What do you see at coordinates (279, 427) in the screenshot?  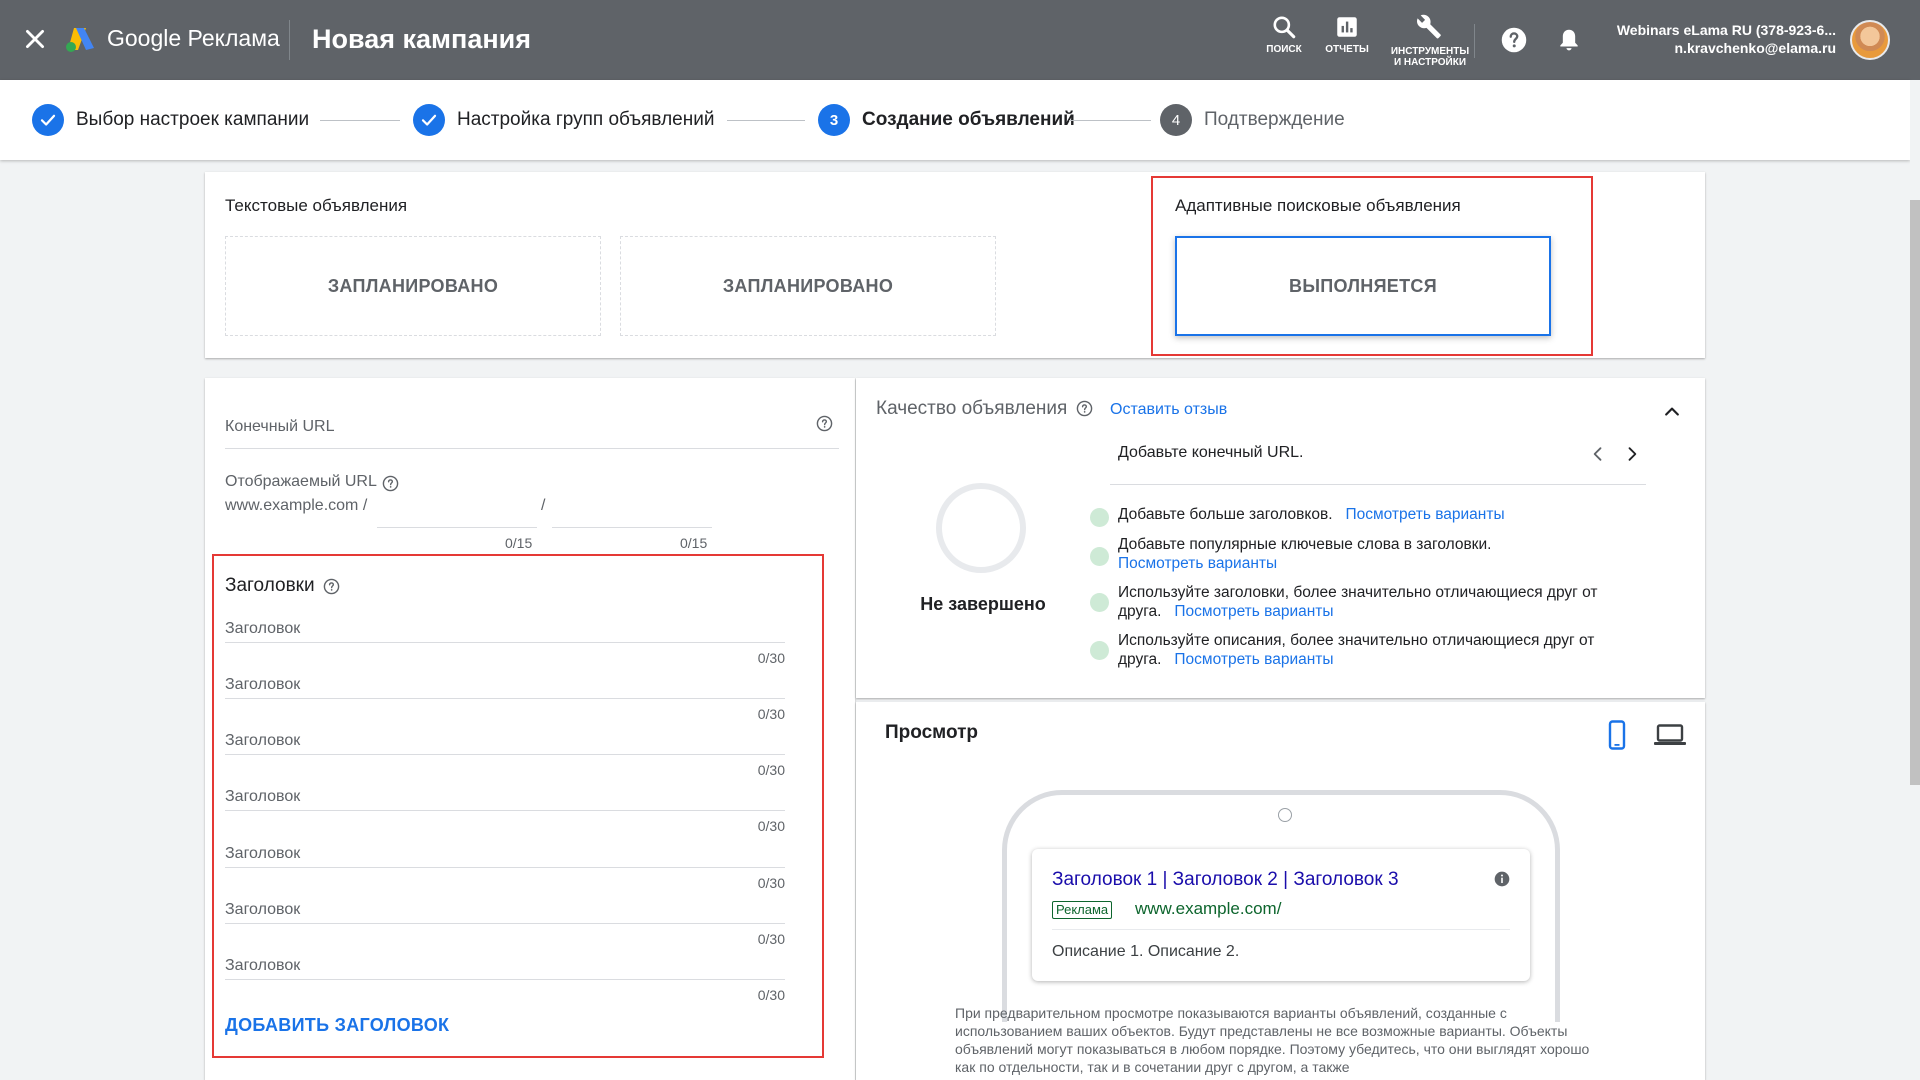 I see `final-url-field: Конечный URL` at bounding box center [279, 427].